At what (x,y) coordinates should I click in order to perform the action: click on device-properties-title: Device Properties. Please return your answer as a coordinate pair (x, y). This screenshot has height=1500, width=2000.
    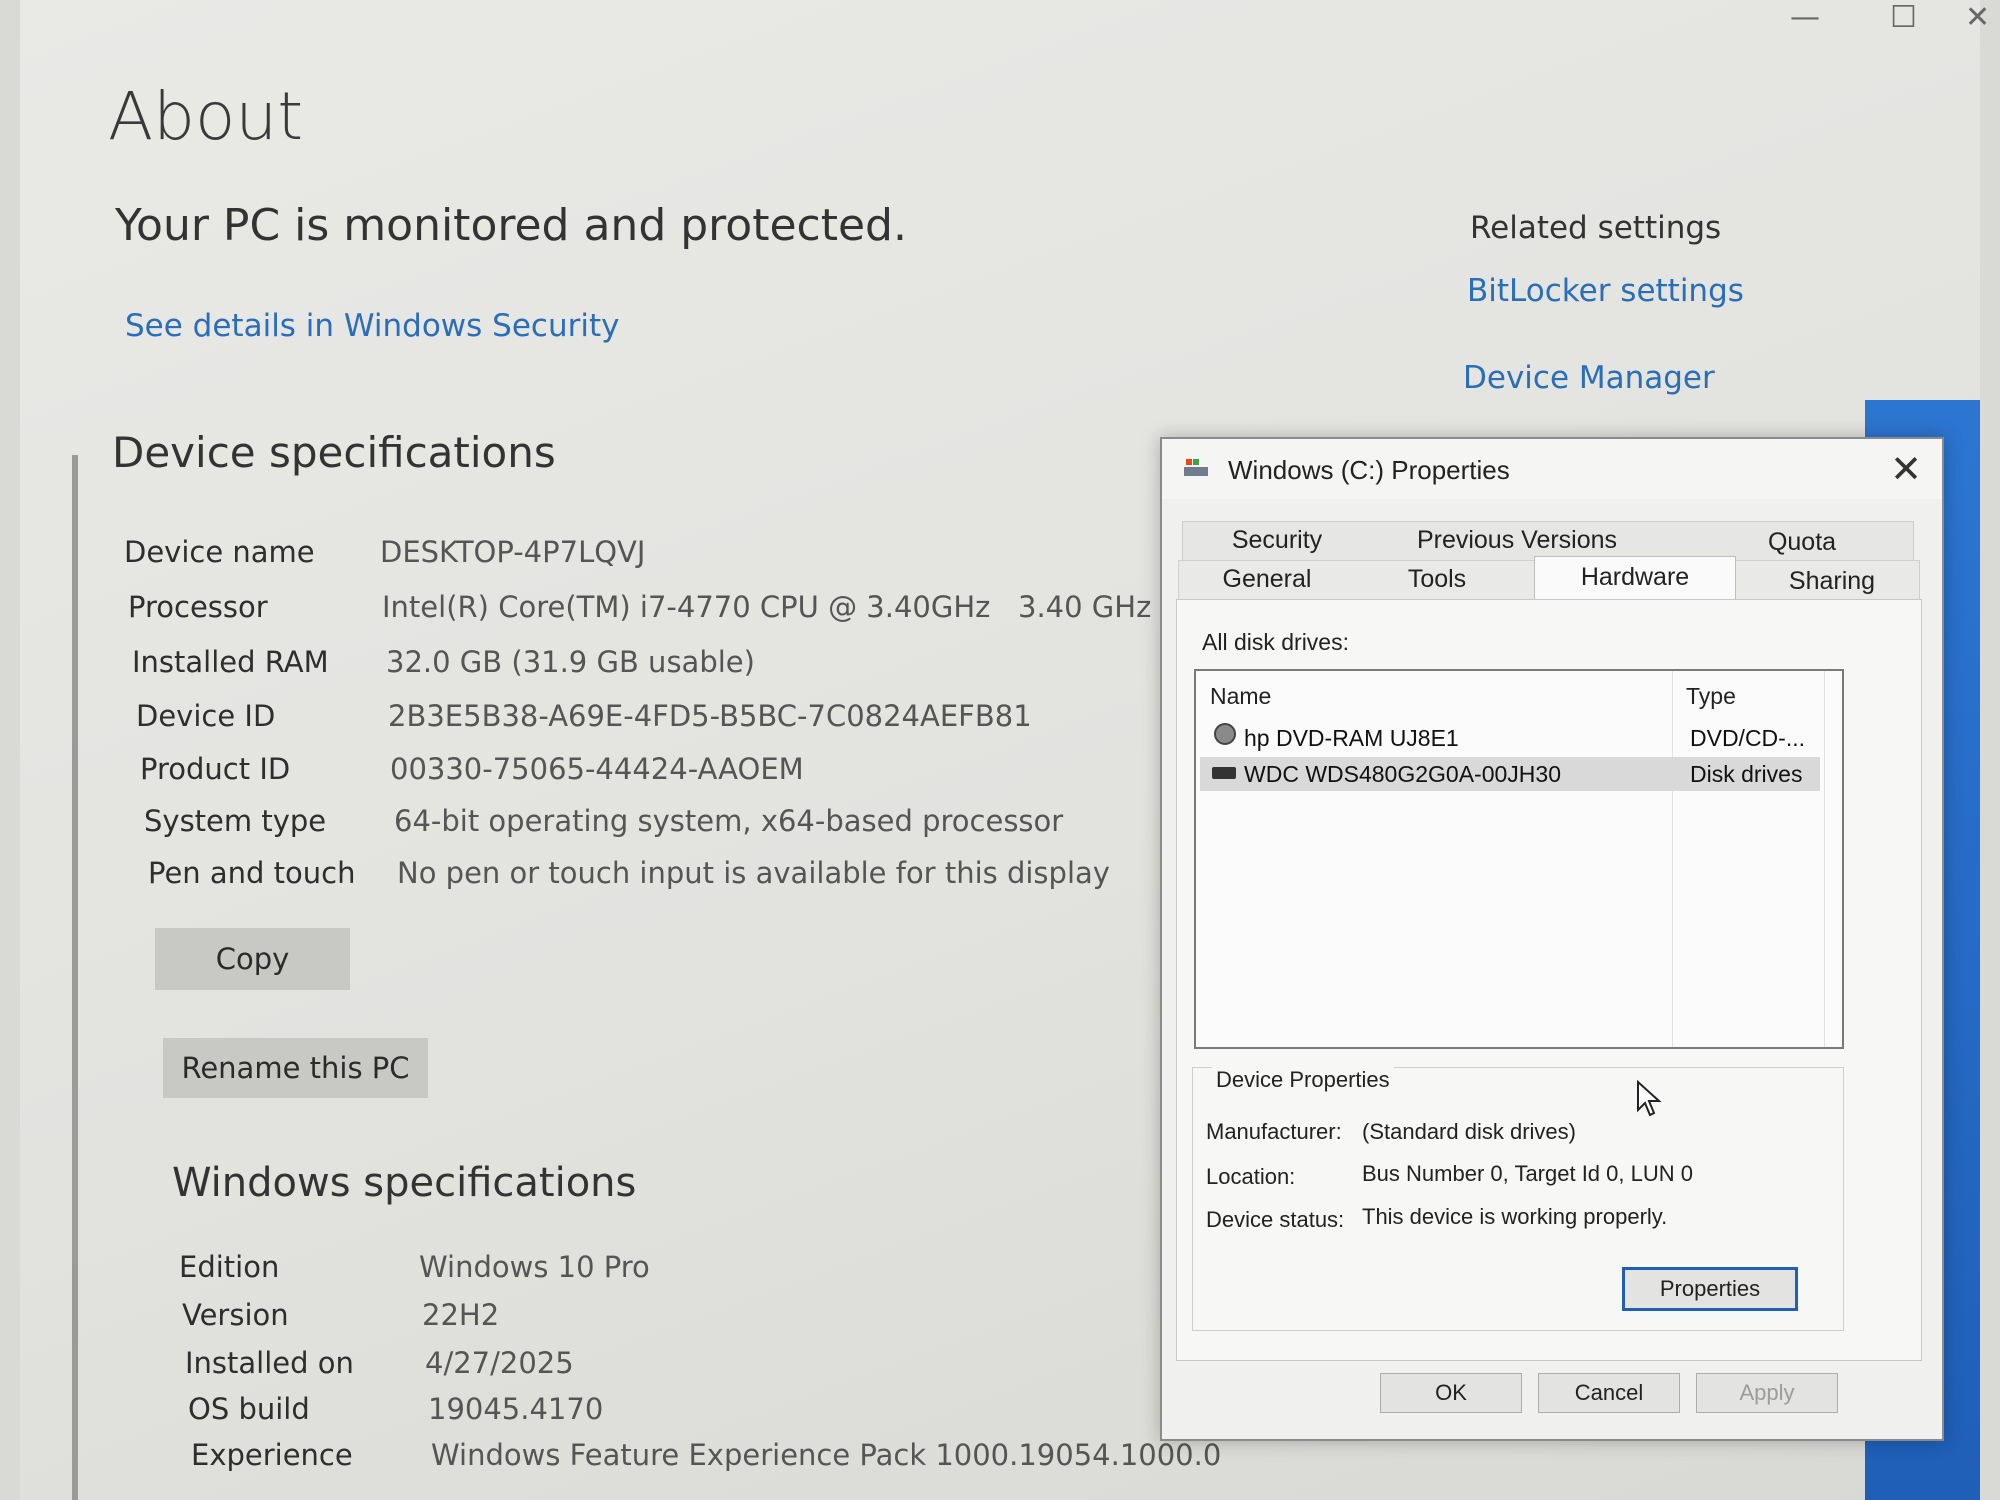
    Looking at the image, I should click on (1303, 1080).